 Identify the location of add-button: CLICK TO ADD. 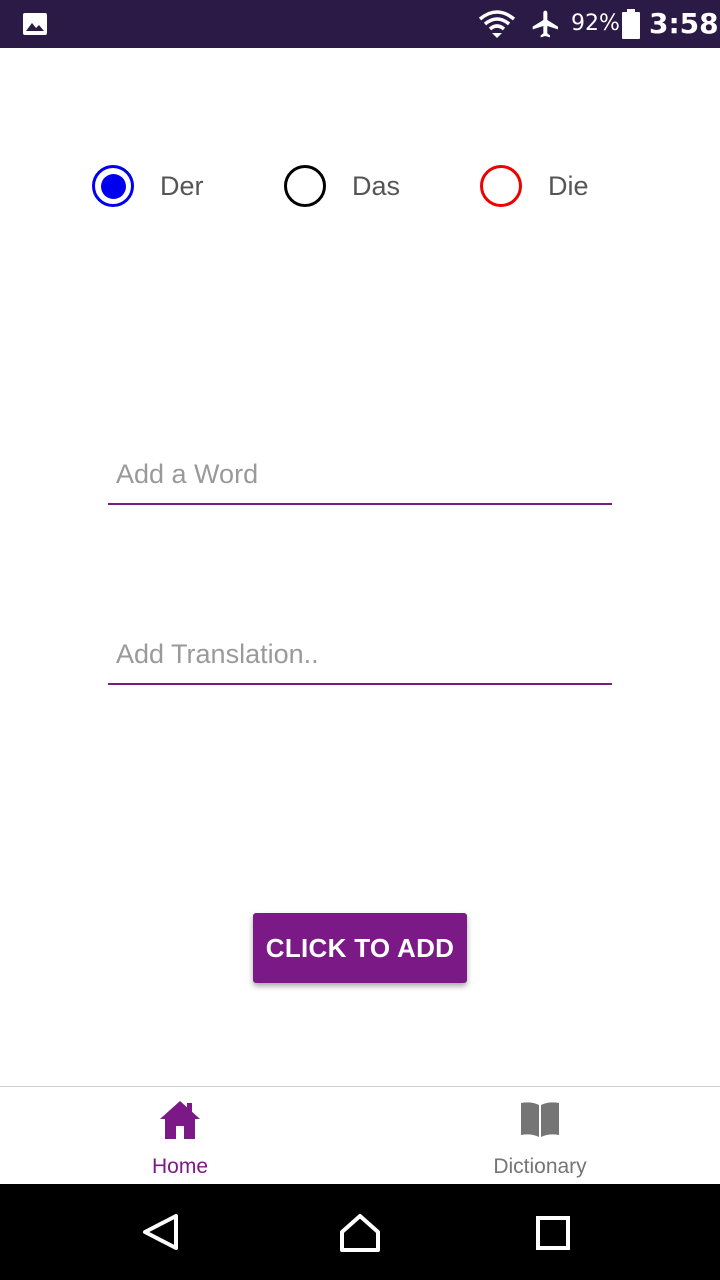
(360, 948).